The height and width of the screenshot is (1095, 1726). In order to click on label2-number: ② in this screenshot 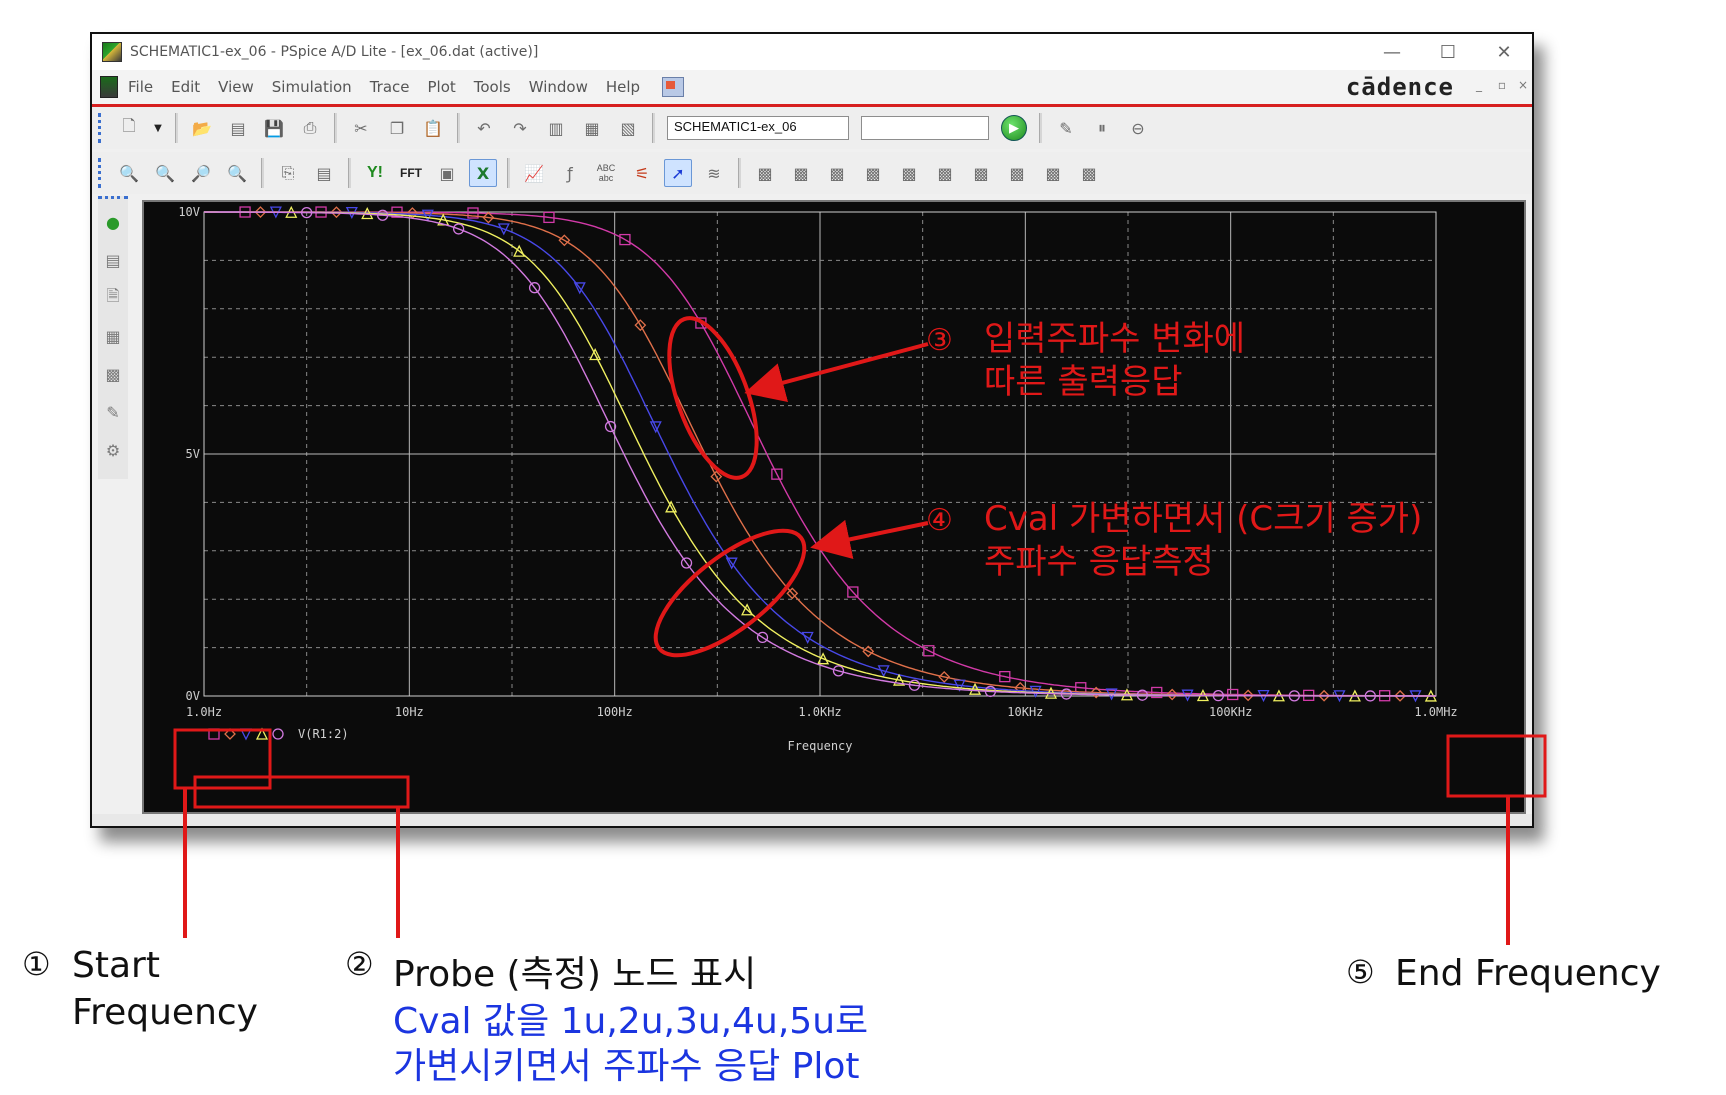, I will do `click(359, 964)`.